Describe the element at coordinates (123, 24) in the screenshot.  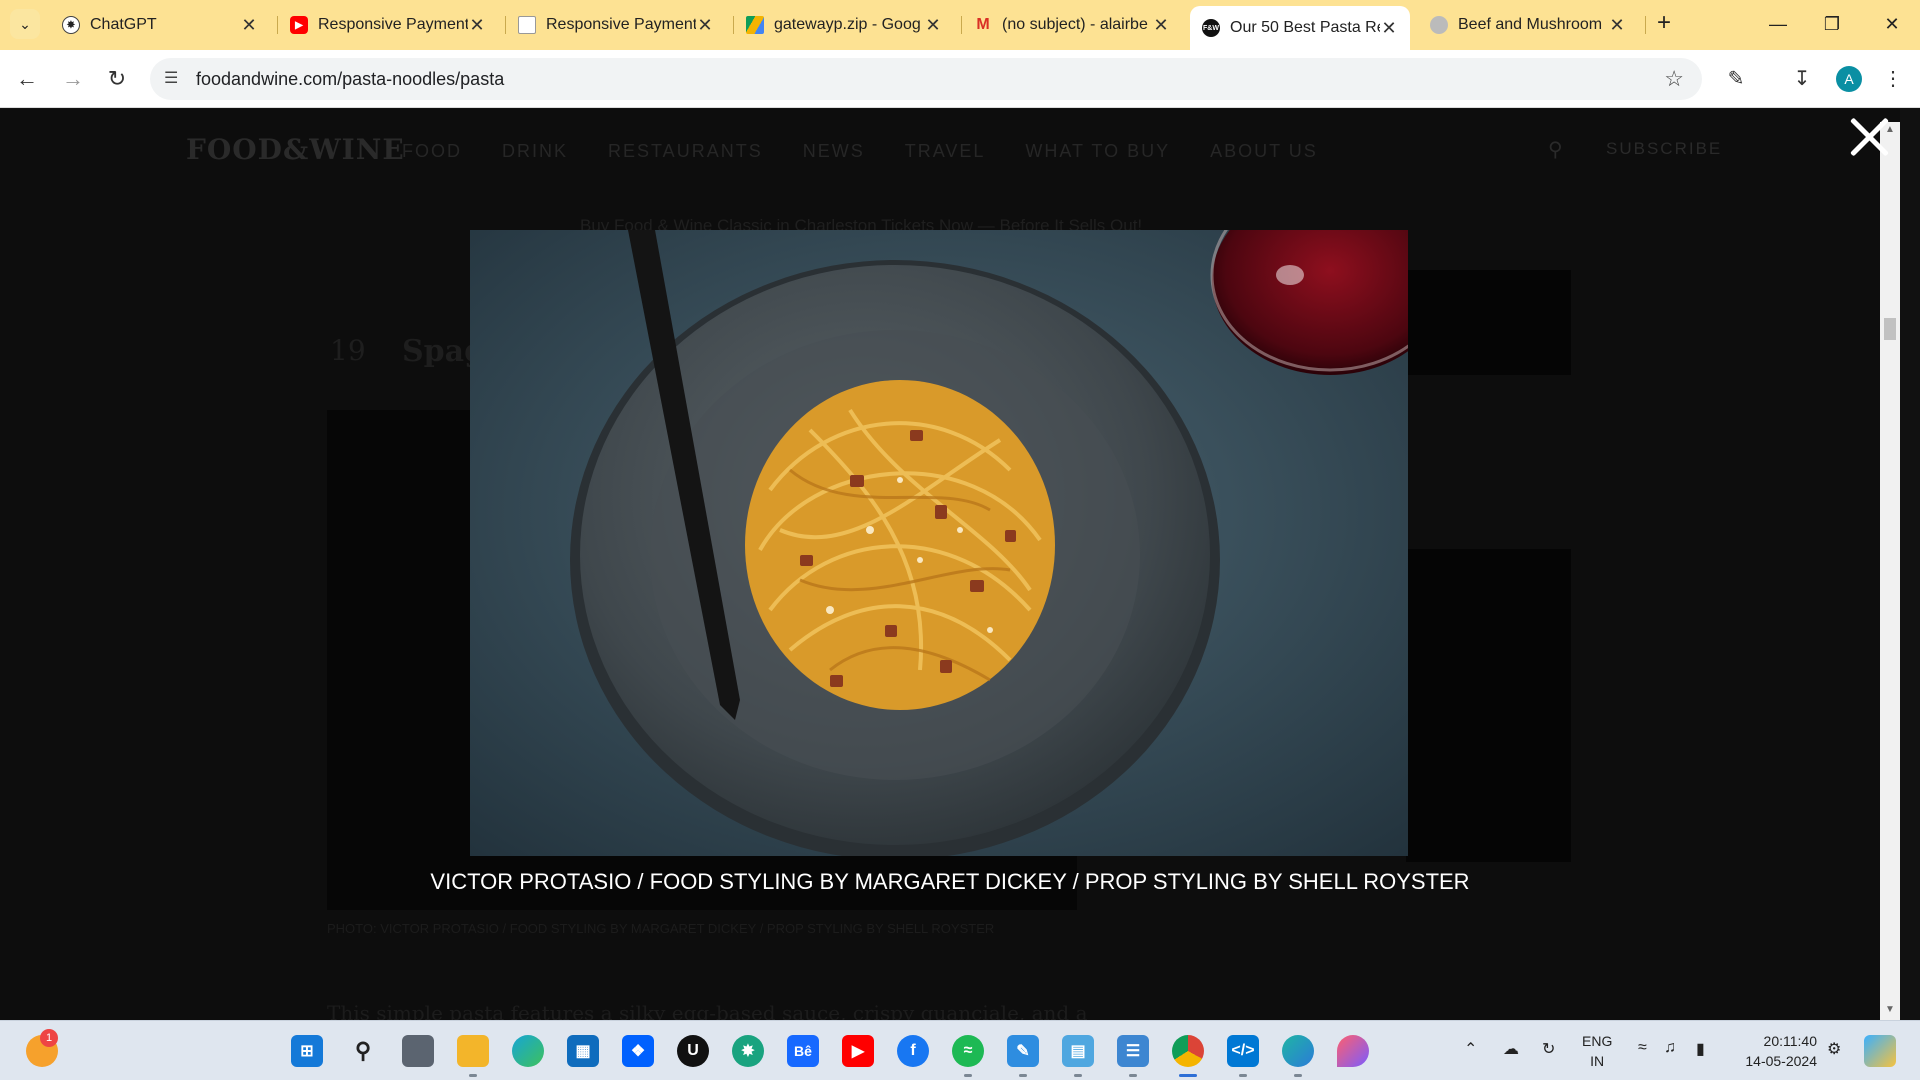
I see `tab-title: ChatGPT` at that location.